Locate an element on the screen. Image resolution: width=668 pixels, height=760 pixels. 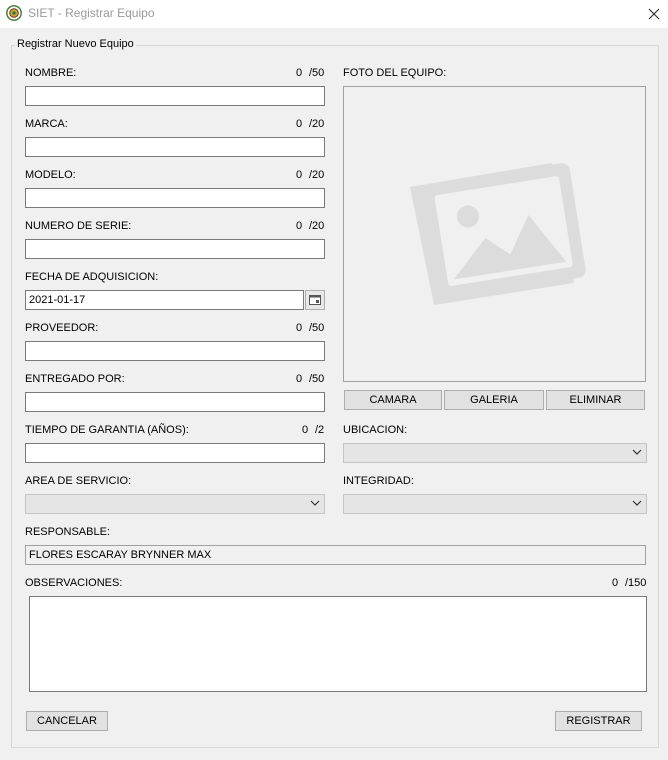
calendar-icon is located at coordinates (315, 300).